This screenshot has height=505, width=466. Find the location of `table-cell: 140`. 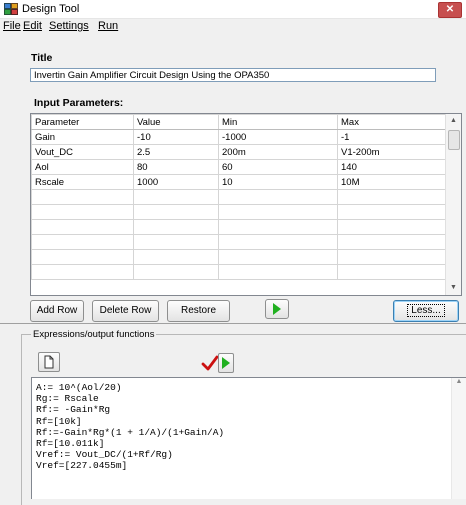

table-cell: 140 is located at coordinates (392, 167).